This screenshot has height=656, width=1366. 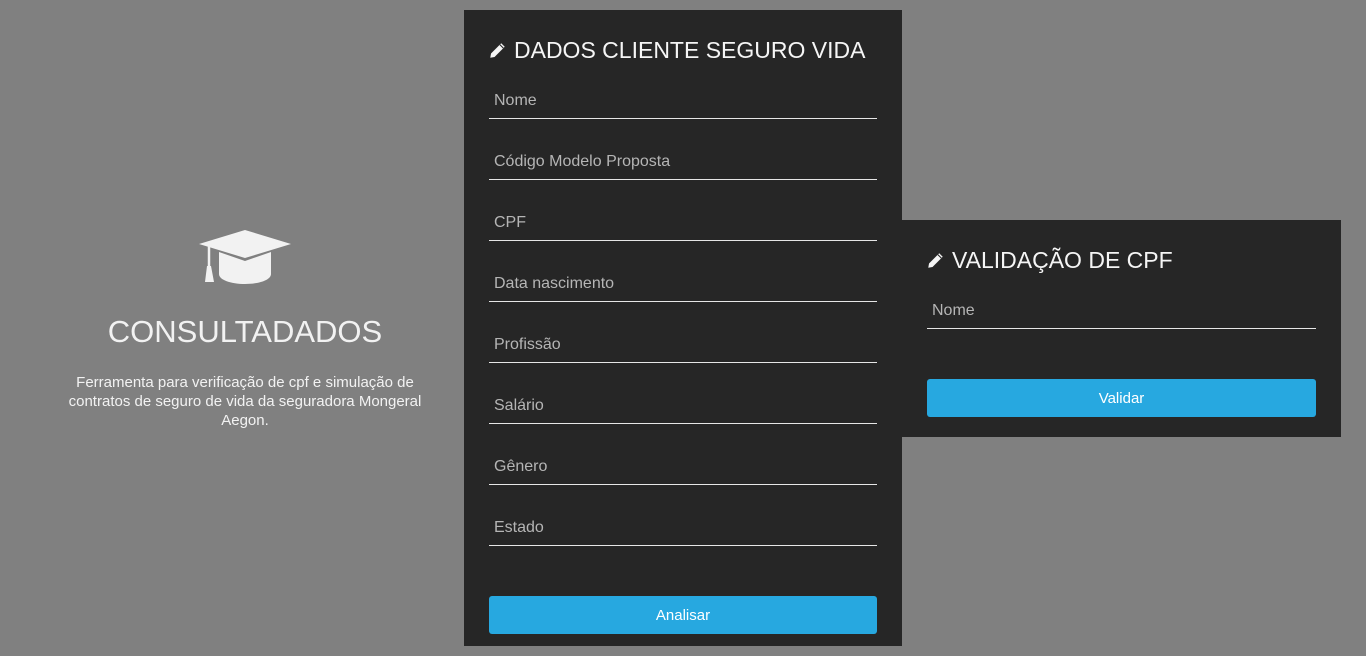 What do you see at coordinates (245, 257) in the screenshot?
I see `graduation-cap-icon` at bounding box center [245, 257].